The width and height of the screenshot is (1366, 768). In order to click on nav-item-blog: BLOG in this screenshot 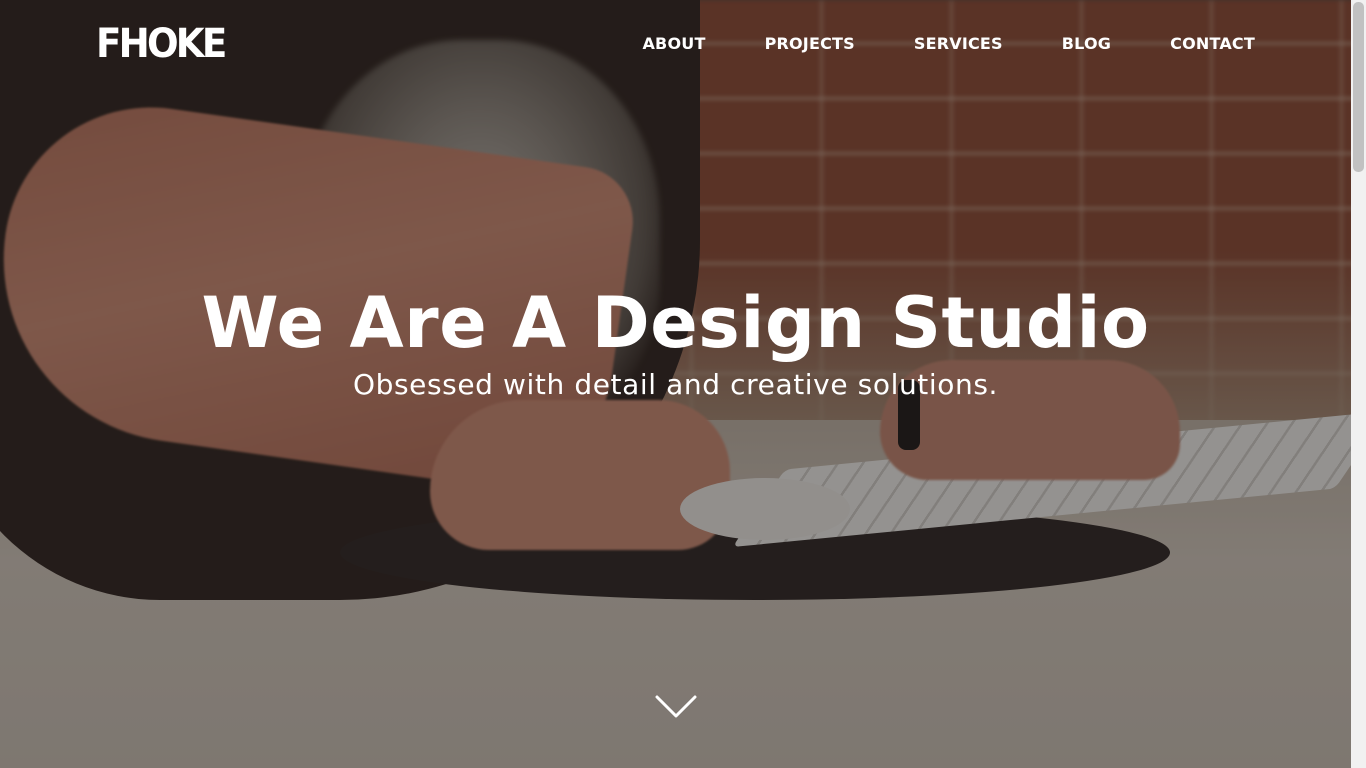, I will do `click(1086, 44)`.